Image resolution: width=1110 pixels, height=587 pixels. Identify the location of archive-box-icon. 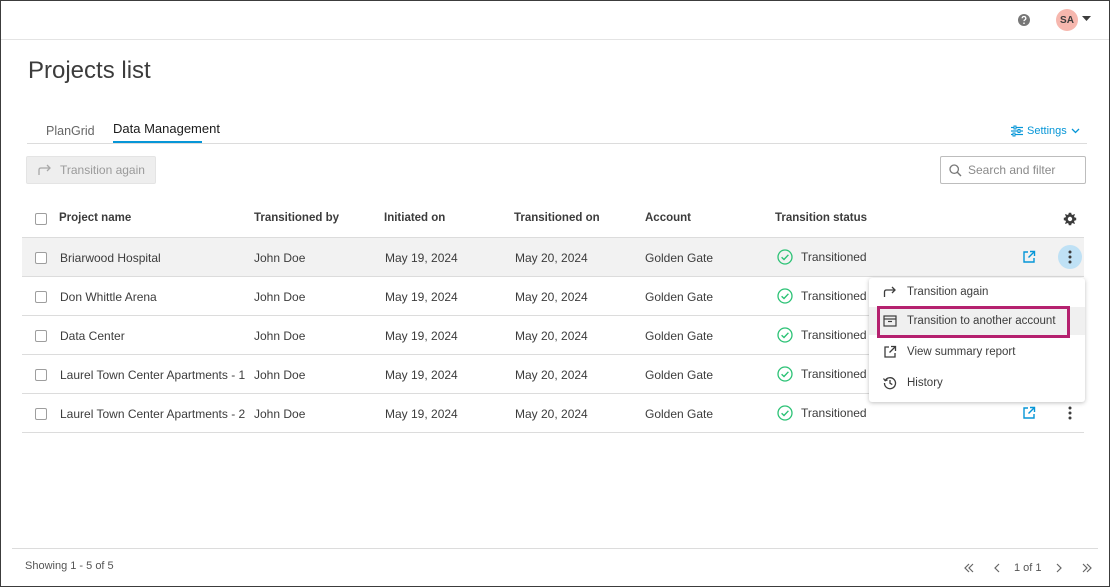
(890, 321).